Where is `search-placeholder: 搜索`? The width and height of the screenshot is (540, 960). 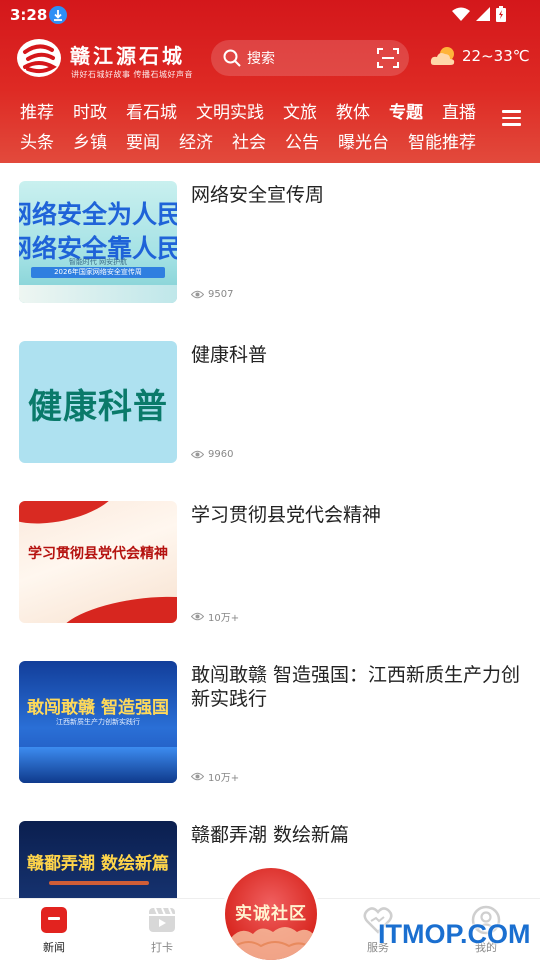
search-placeholder: 搜索 is located at coordinates (261, 59).